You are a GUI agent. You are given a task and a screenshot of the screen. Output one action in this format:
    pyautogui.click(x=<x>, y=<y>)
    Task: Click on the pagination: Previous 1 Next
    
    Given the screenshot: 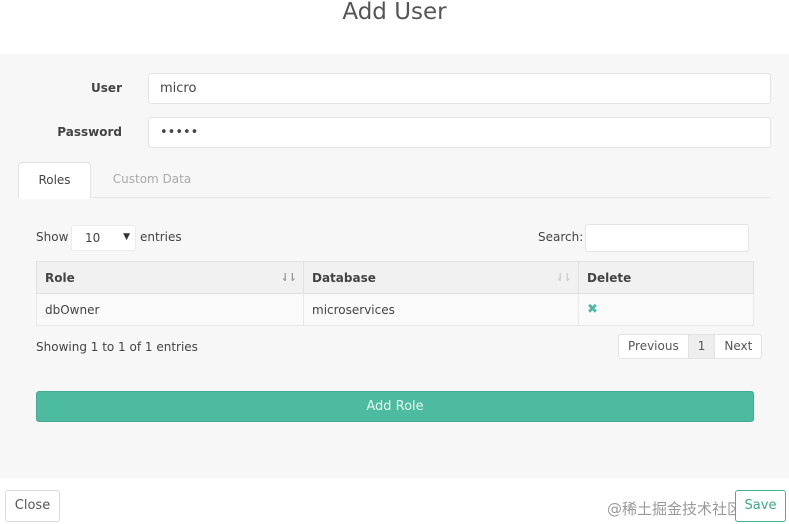 What is the action you would take?
    pyautogui.click(x=690, y=346)
    